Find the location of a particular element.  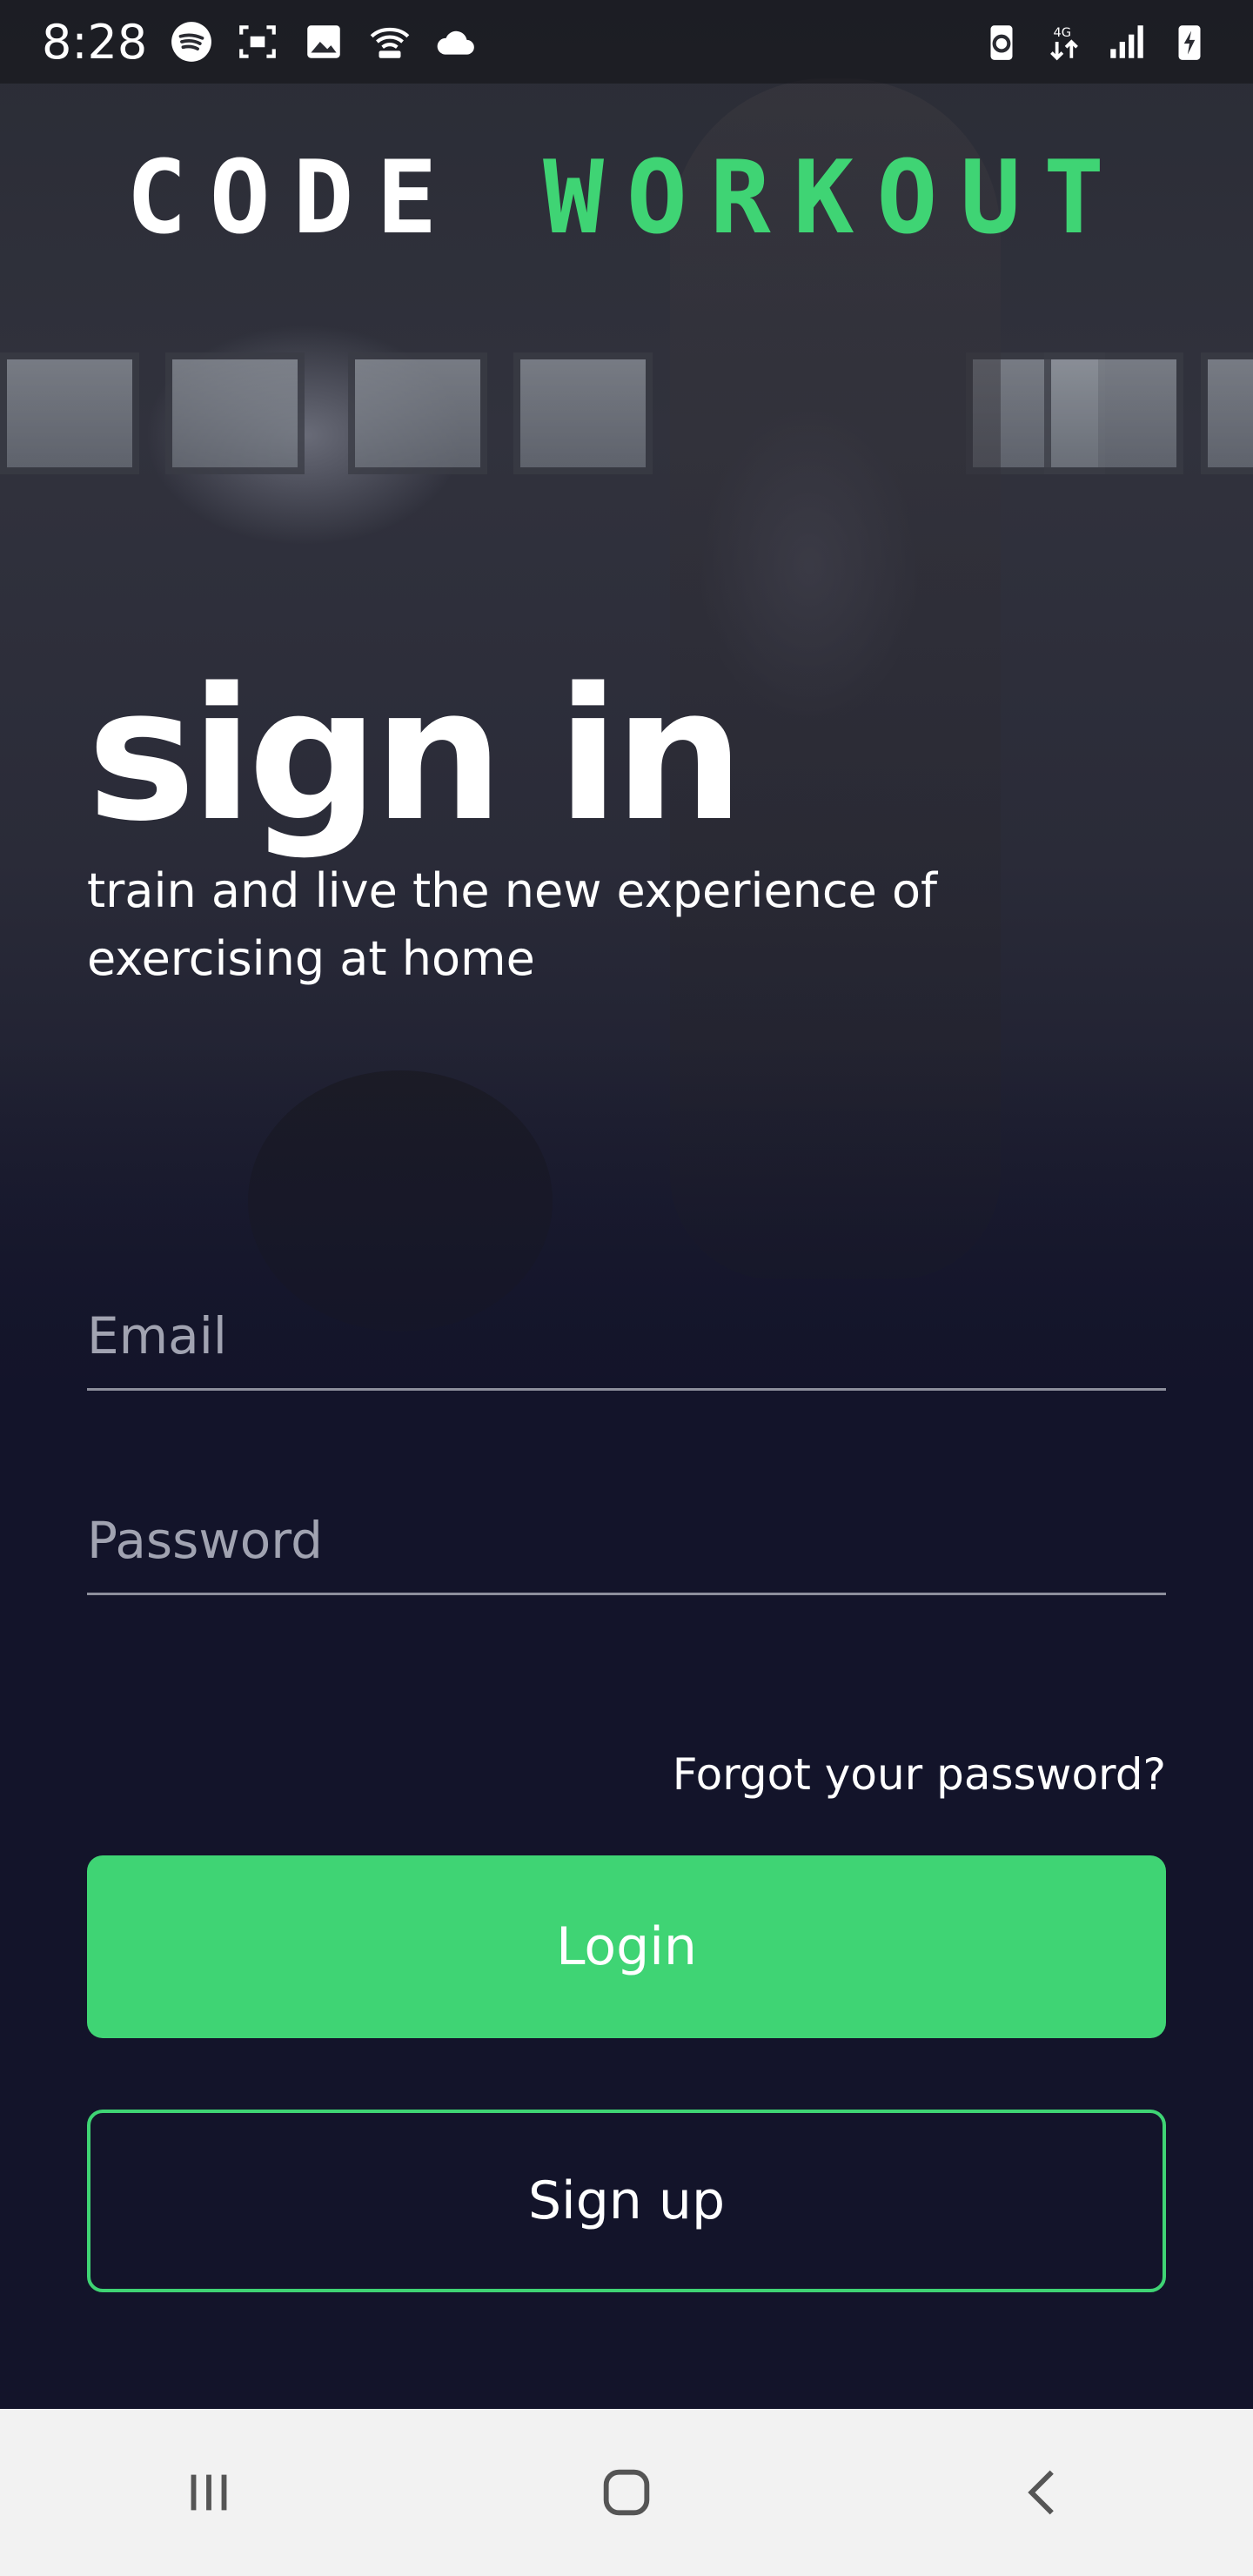

password-field: Password is located at coordinates (626, 1541).